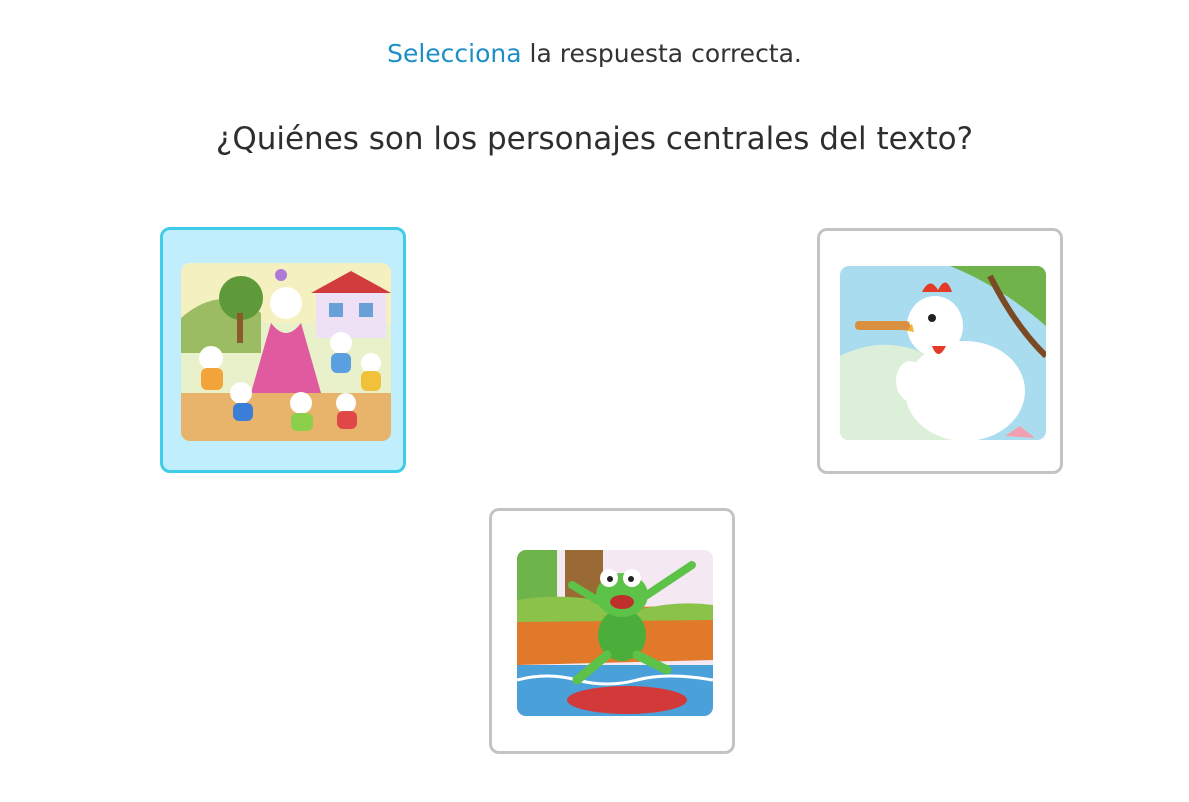 The height and width of the screenshot is (802, 1189). Describe the element at coordinates (286, 352) in the screenshot. I see `goats-illustration` at that location.